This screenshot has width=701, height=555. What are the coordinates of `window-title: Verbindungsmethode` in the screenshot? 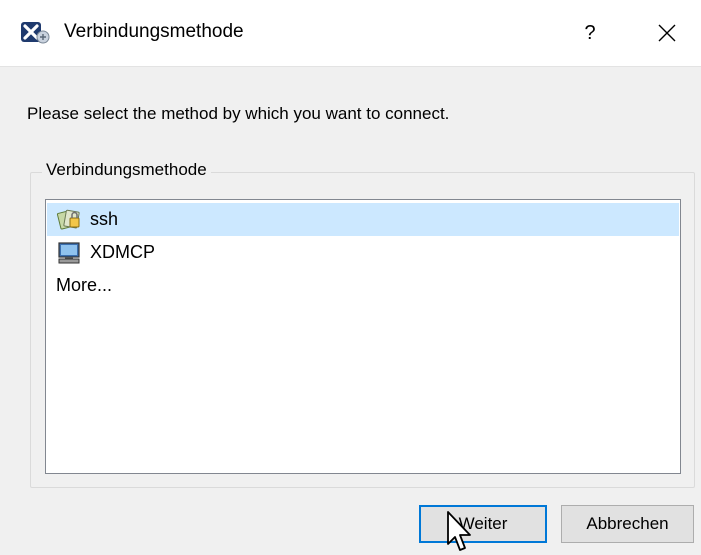 It's located at (154, 31).